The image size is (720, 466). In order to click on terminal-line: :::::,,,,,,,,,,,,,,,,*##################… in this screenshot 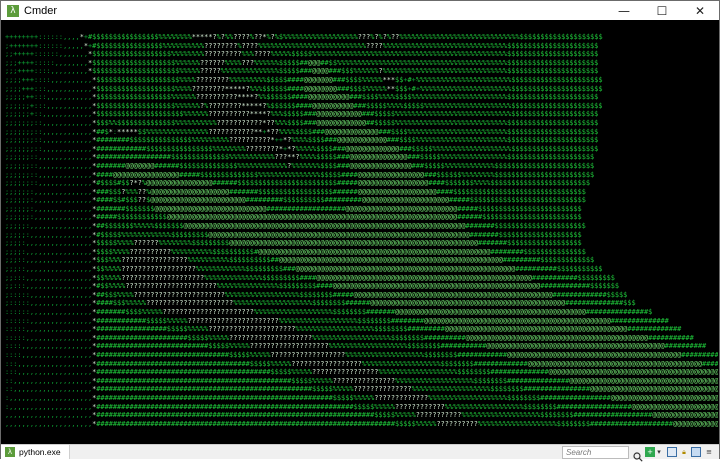, I will do `click(349, 337)`.